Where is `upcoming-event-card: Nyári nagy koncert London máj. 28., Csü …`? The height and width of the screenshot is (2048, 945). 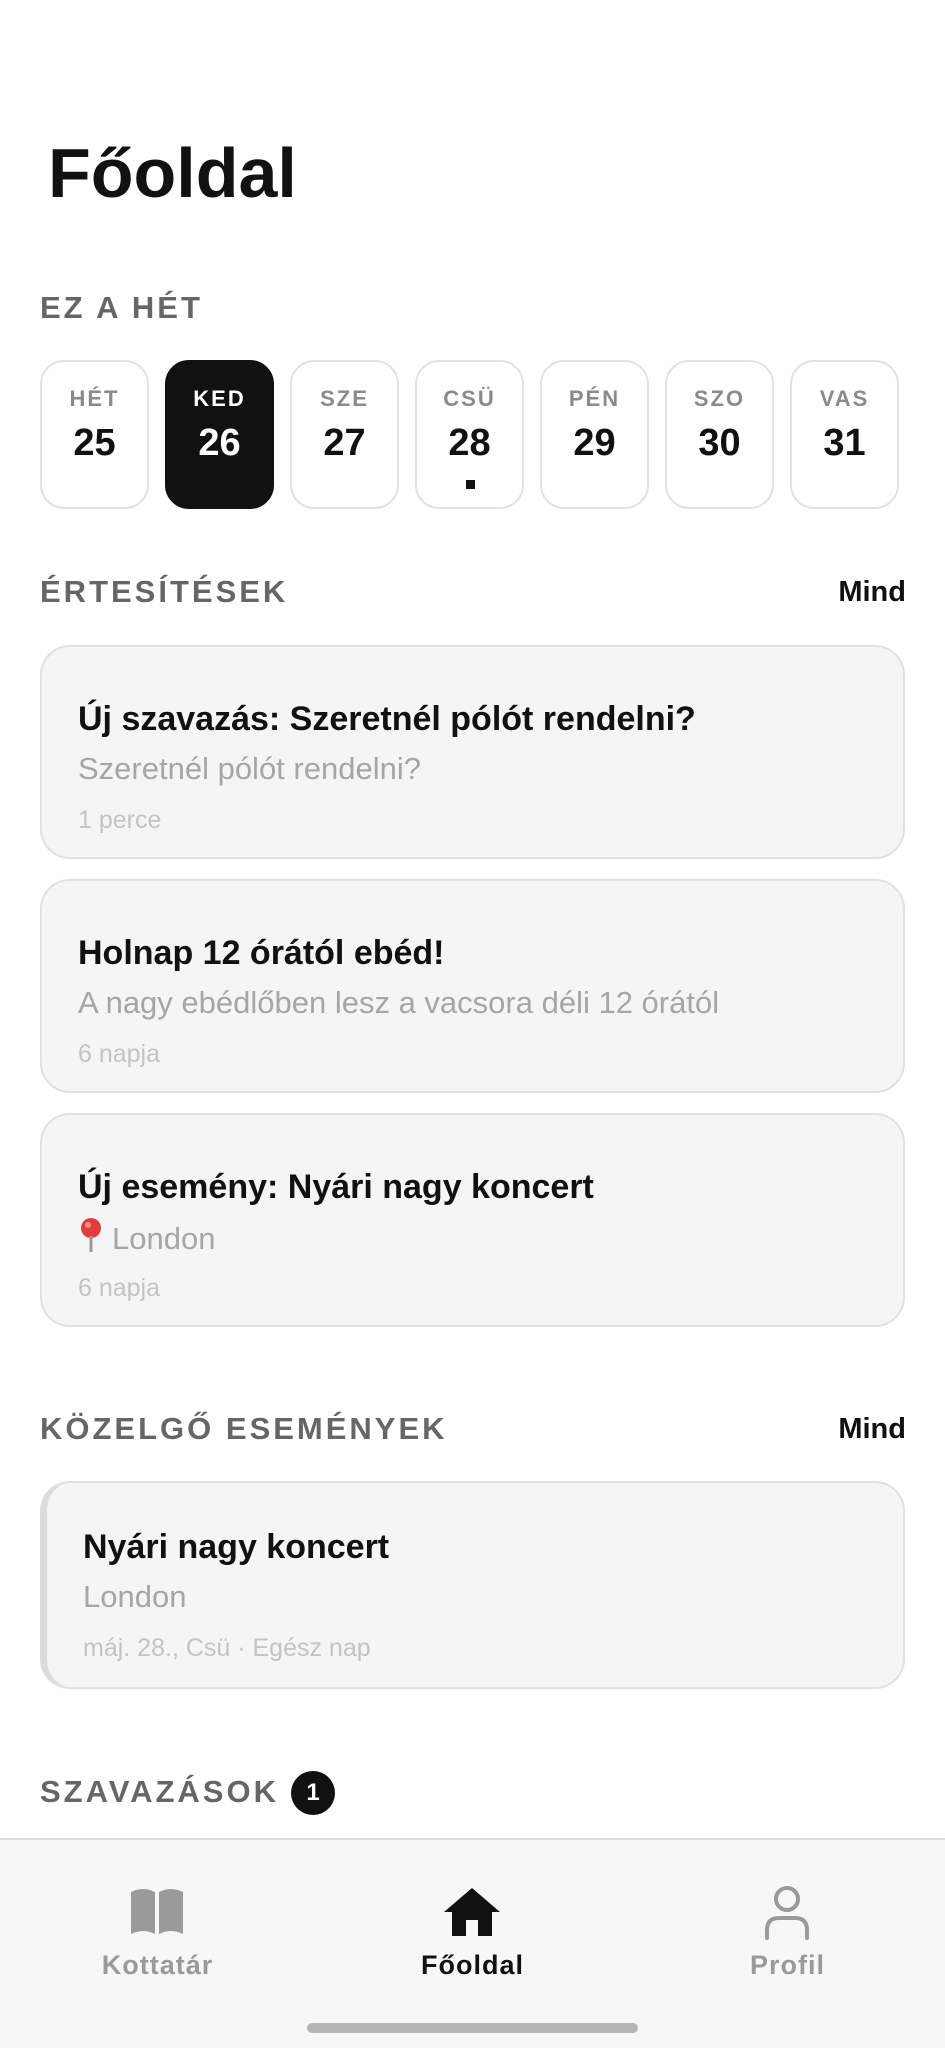
upcoming-event-card: Nyári nagy koncert London máj. 28., Csü … is located at coordinates (472, 1585).